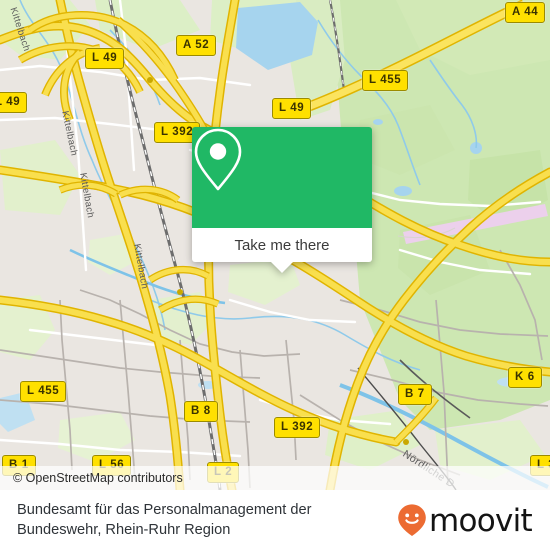  I want to click on map-attribution-bar: © OpenStreetMap contributors, so click(275, 478).